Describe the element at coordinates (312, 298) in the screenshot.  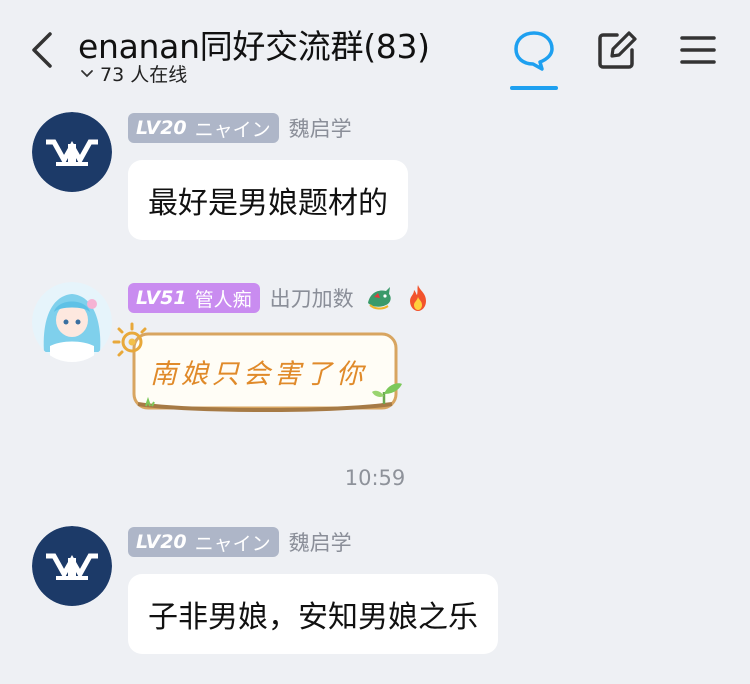
I see `sender-name: 出刀加数` at that location.